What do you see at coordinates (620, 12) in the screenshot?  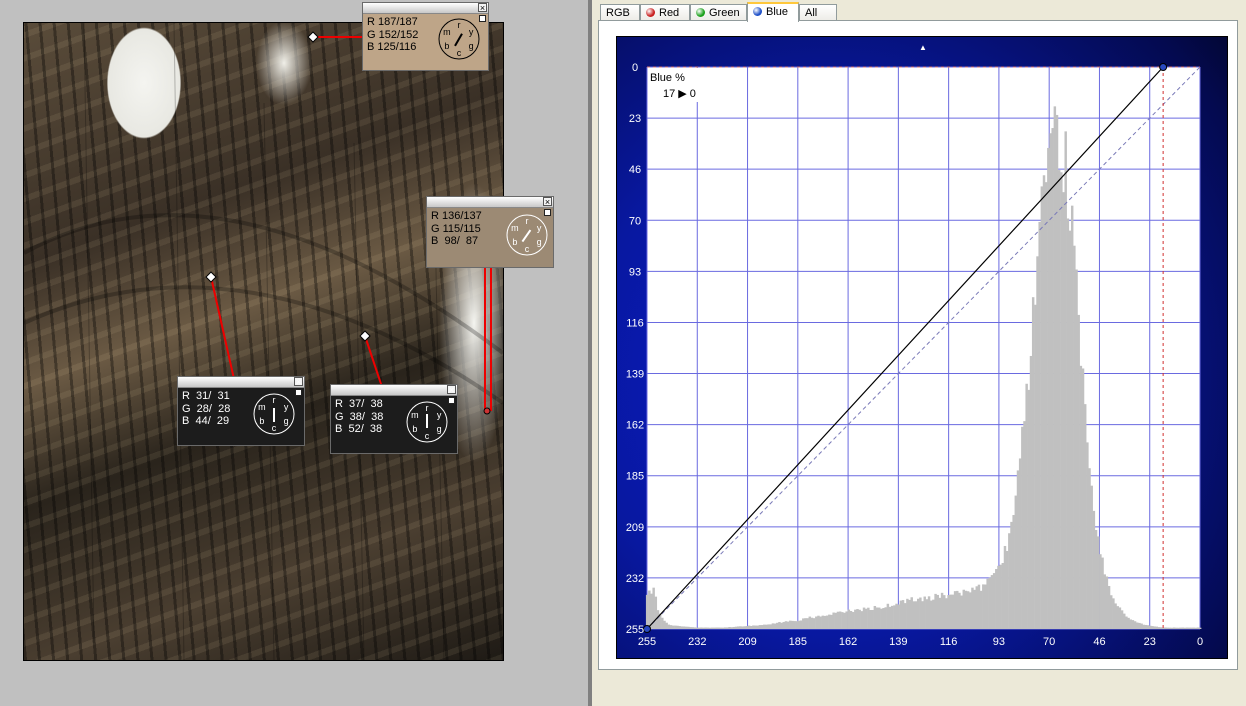 I see `tab-rgb: RGB` at bounding box center [620, 12].